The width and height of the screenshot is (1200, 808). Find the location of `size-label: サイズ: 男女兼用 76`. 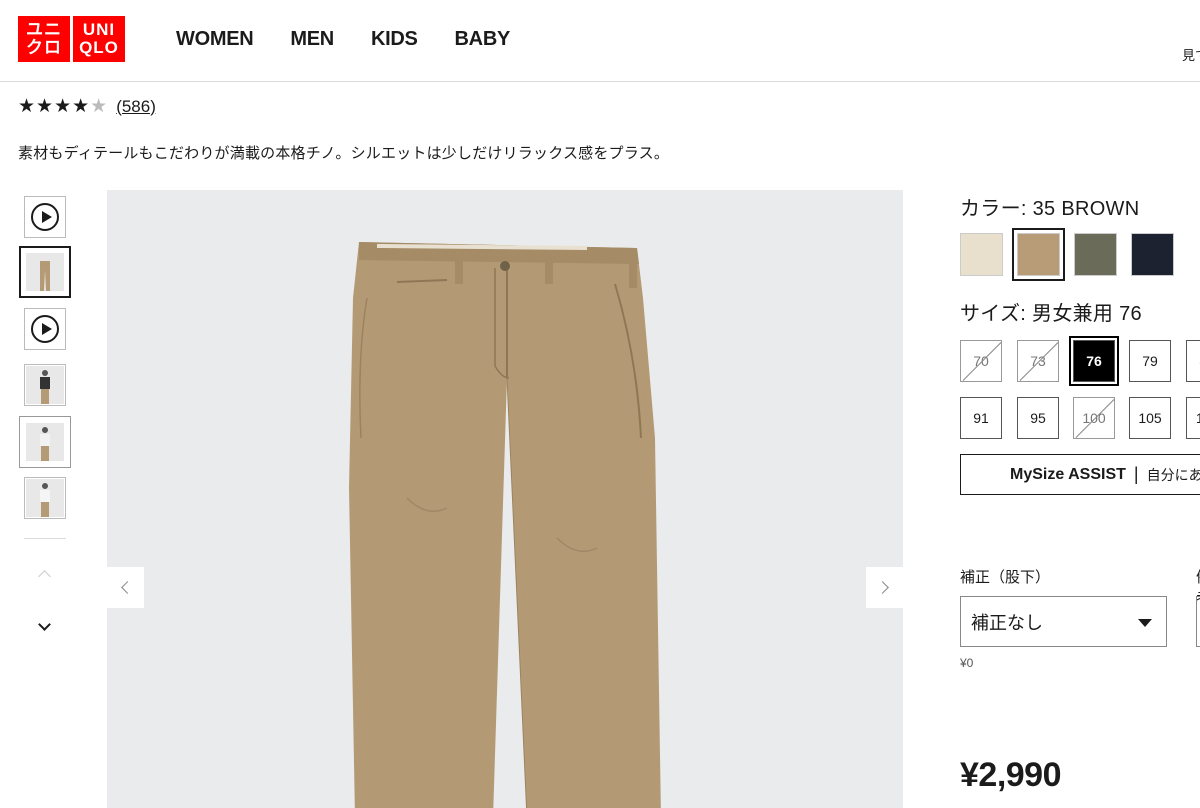

size-label: サイズ: 男女兼用 76 is located at coordinates (1051, 314).